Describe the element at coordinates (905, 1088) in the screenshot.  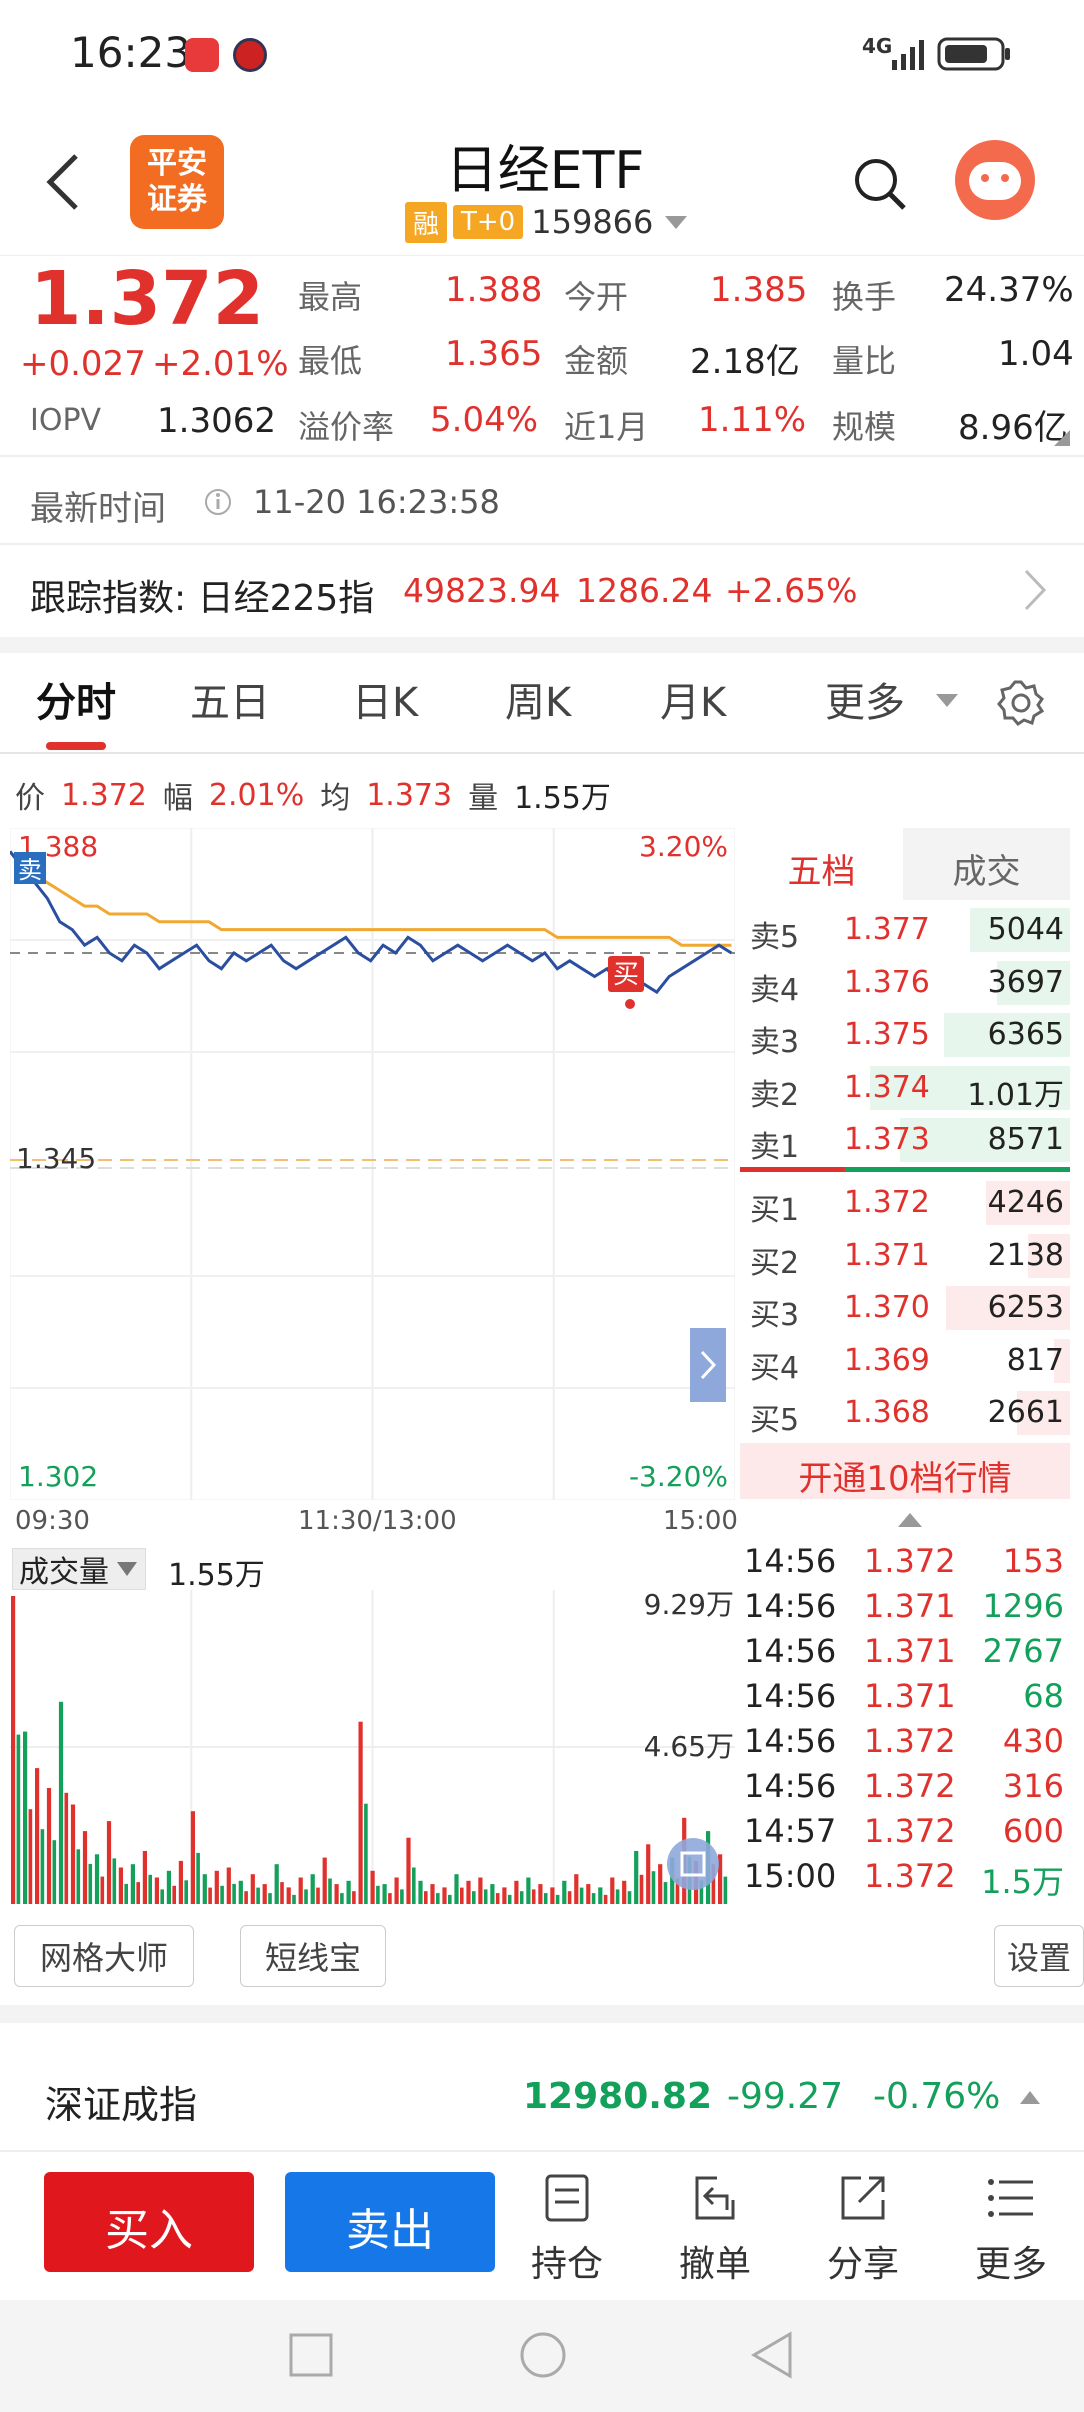
I see `sell-level-row: 卖2 1.374 1.01万` at that location.